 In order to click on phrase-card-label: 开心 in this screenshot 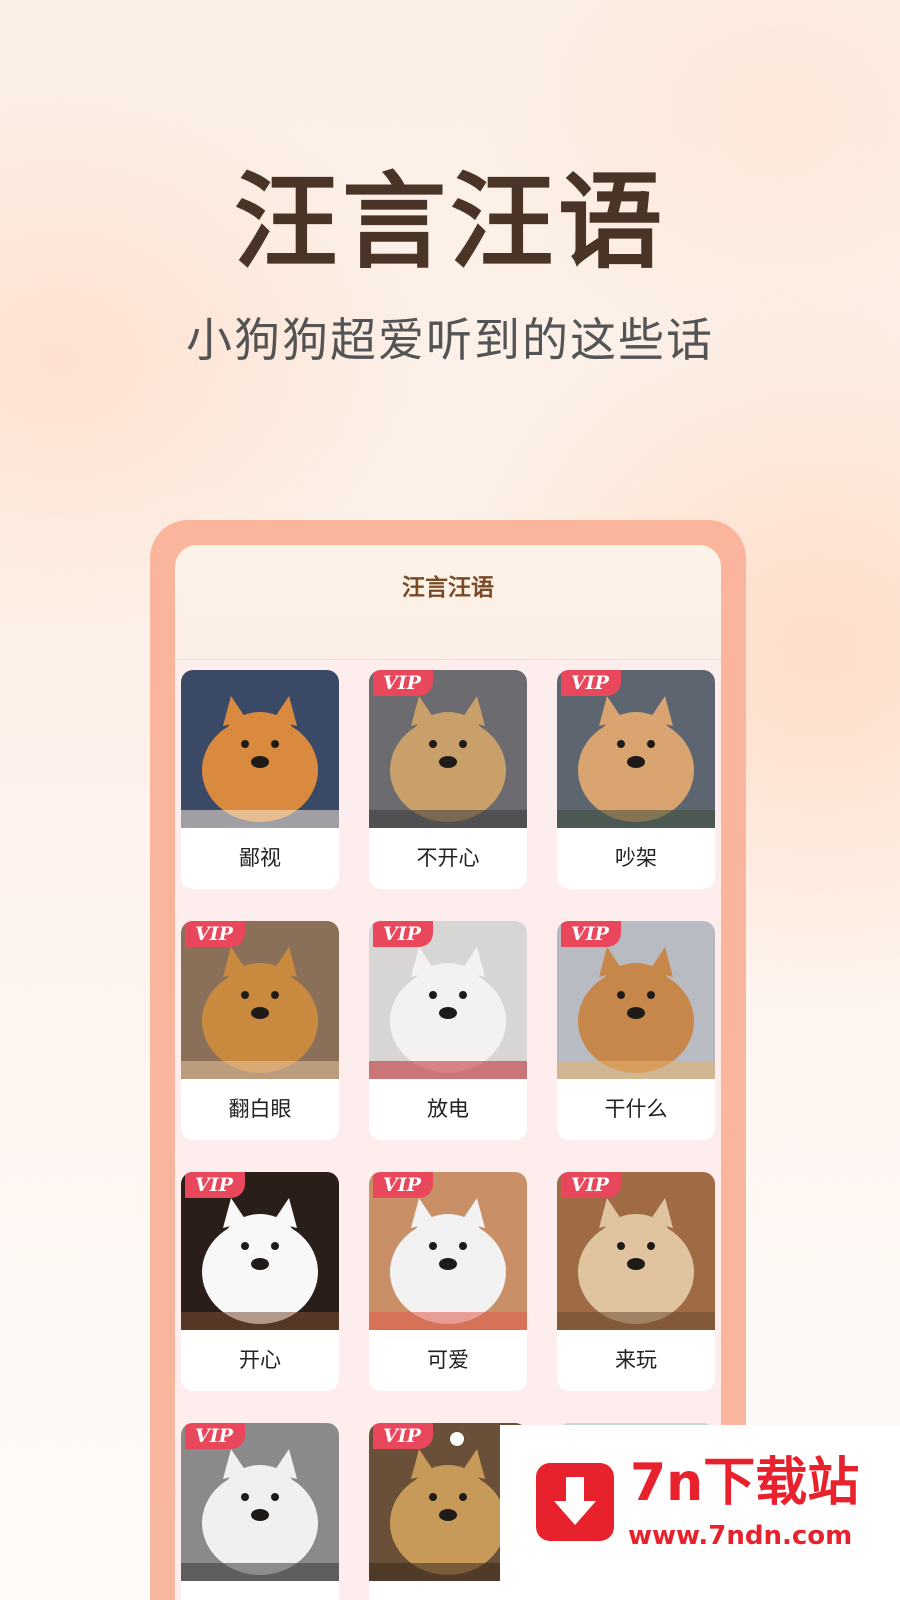, I will do `click(260, 1360)`.